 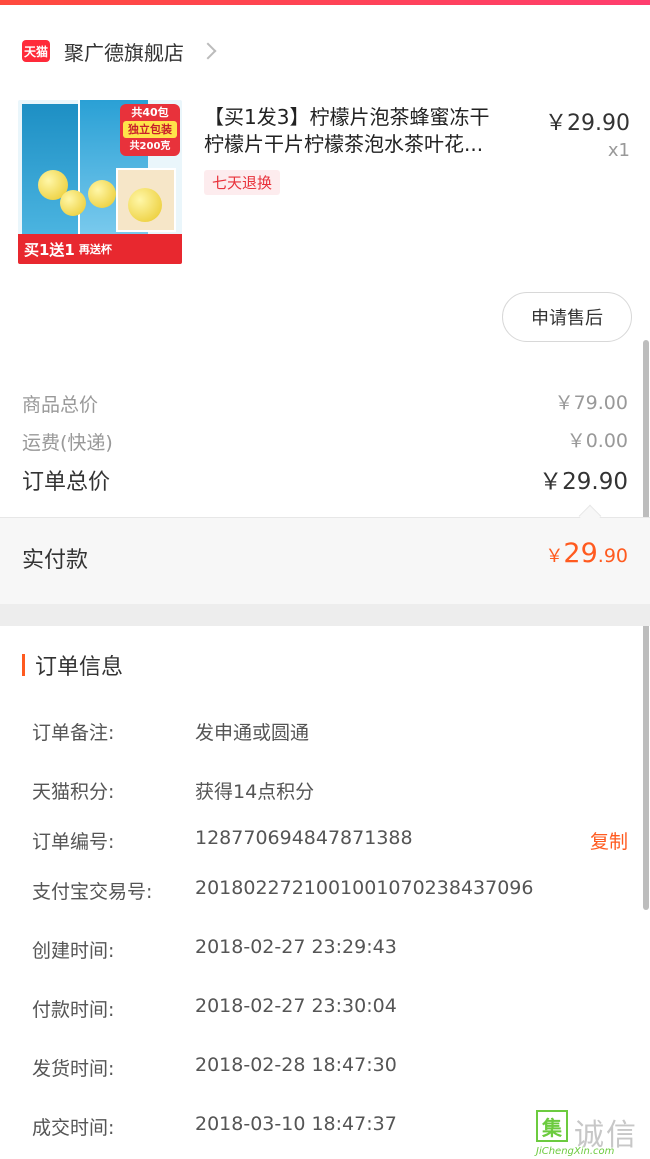 I want to click on info-key: 发货时间:, so click(x=73, y=1069).